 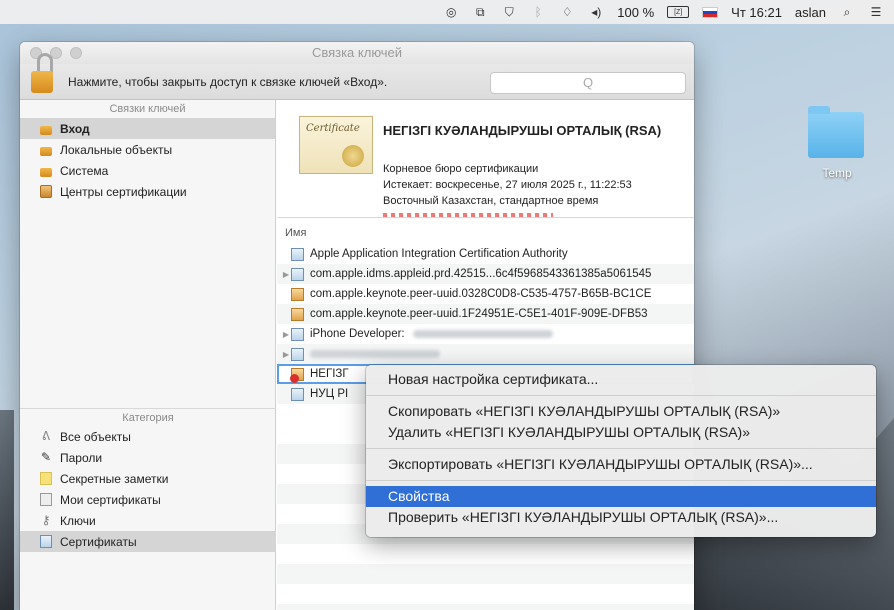 What do you see at coordinates (46, 457) in the screenshot?
I see `pen-icon: ✎` at bounding box center [46, 457].